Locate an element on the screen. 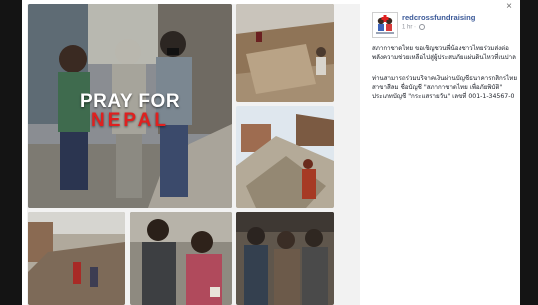 The image size is (538, 305). photo-temple-rubble-image is located at coordinates (285, 157).